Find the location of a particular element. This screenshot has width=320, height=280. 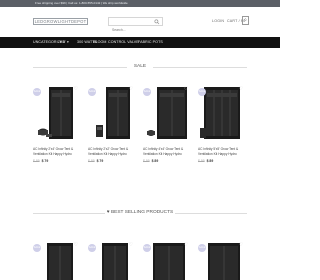

best-selling-section-title: ♥ BEST SELLING PRODUCTS is located at coordinates (140, 213).